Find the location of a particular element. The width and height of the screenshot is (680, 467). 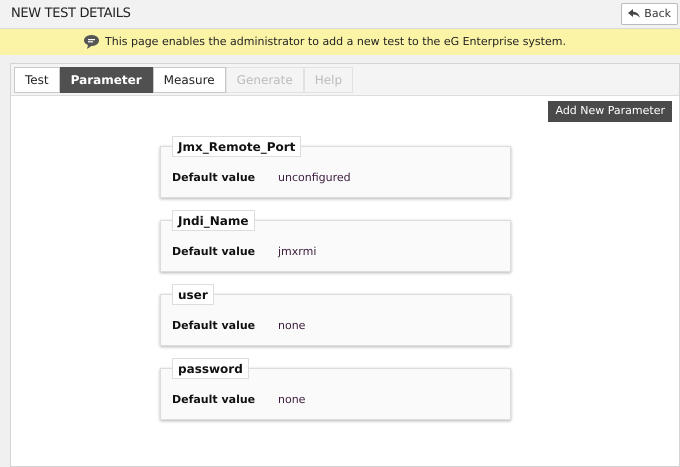

page-title: NEW TEST DETAILS is located at coordinates (71, 14).